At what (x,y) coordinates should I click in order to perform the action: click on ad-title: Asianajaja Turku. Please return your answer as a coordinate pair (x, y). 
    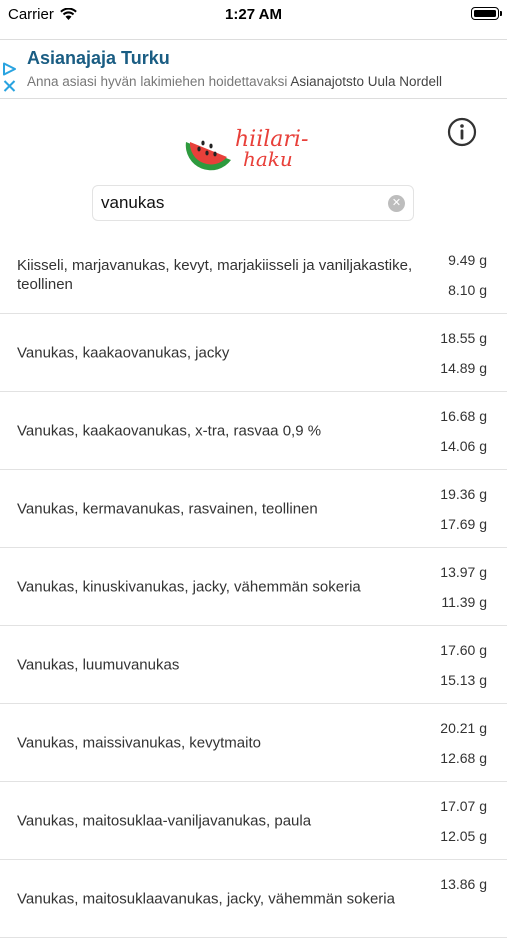
    Looking at the image, I should click on (98, 58).